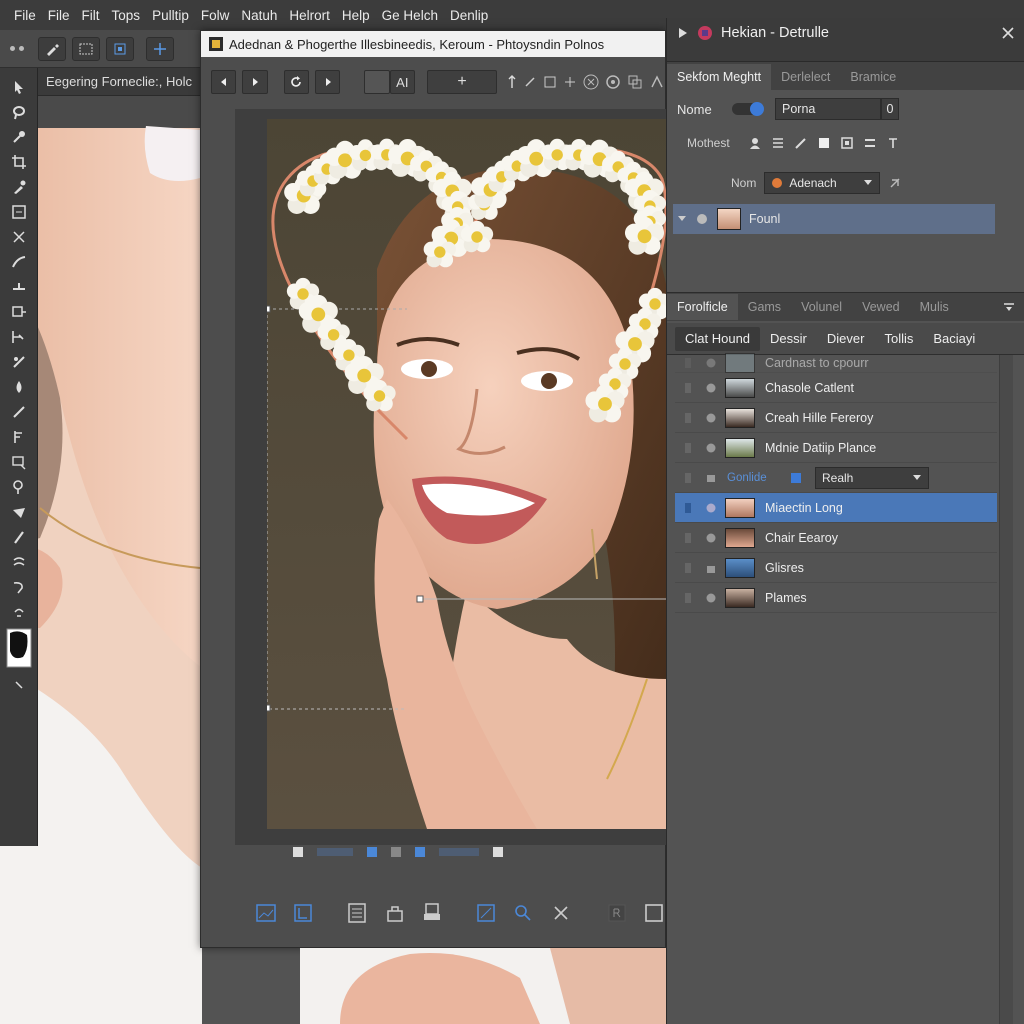 The image size is (1024, 1024). Describe the element at coordinates (778, 143) in the screenshot. I see `list-icon` at that location.